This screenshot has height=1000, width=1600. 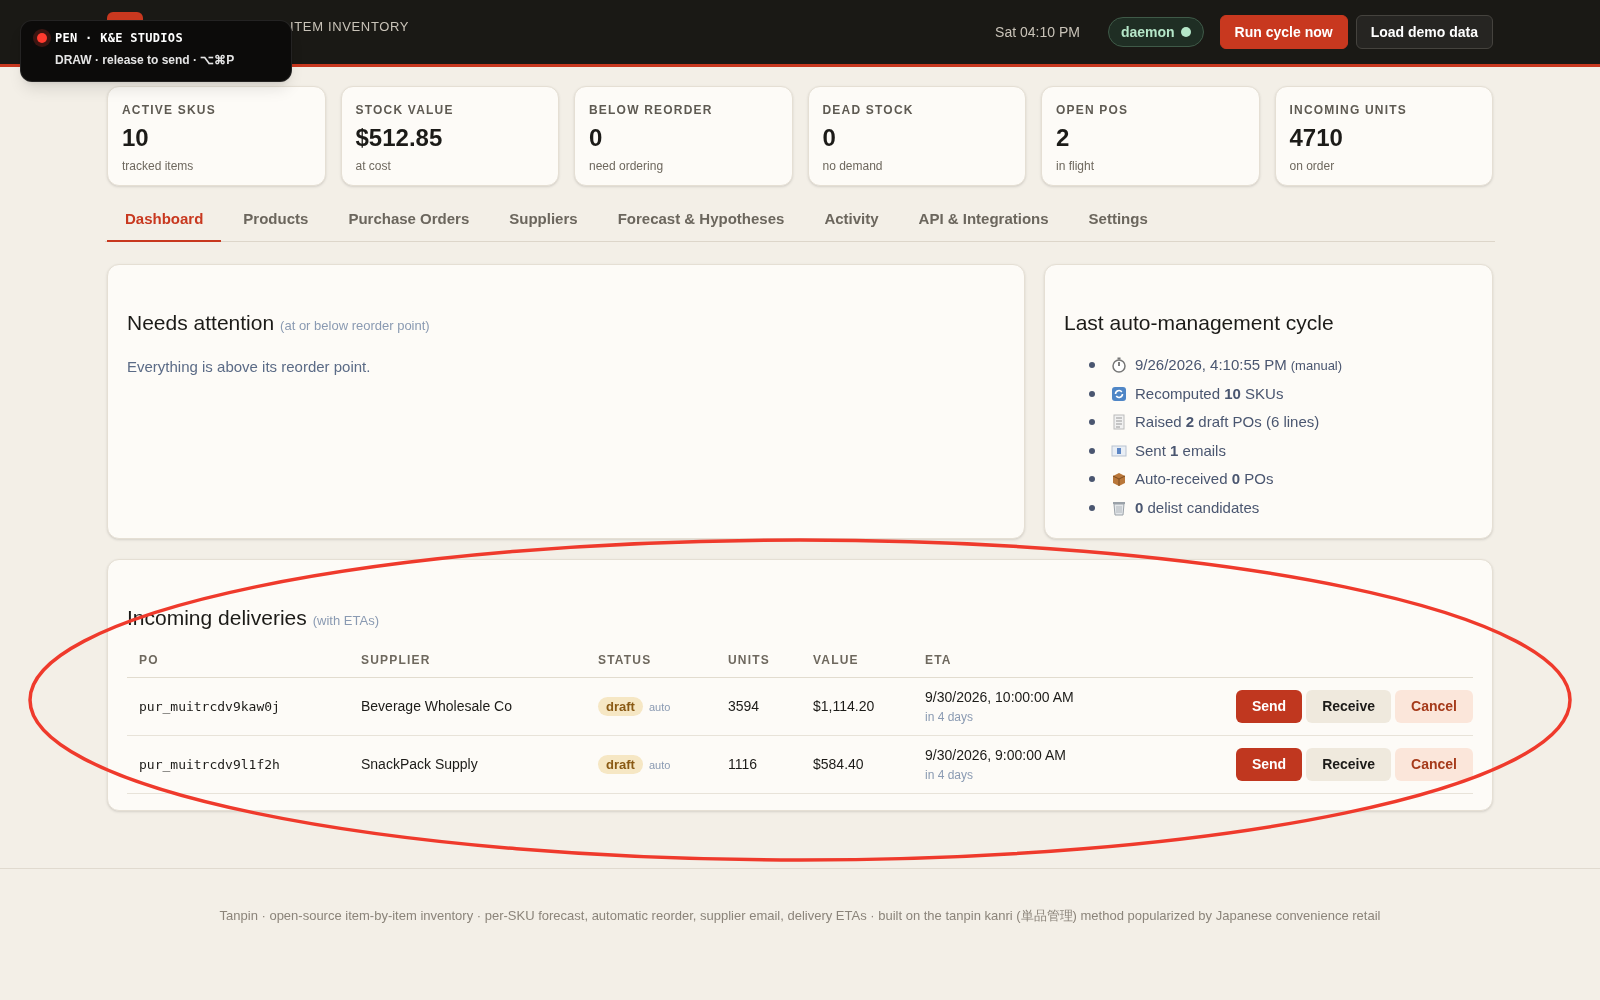 I want to click on footer-text: Tanpin · open-source item-by-item inventory · per-SKU forecast, automatic reorder, supplier email, delivery ETAs · built on the tanpin kanri (単品管理) method popularized by Japanese convenience retail, so click(x=800, y=916).